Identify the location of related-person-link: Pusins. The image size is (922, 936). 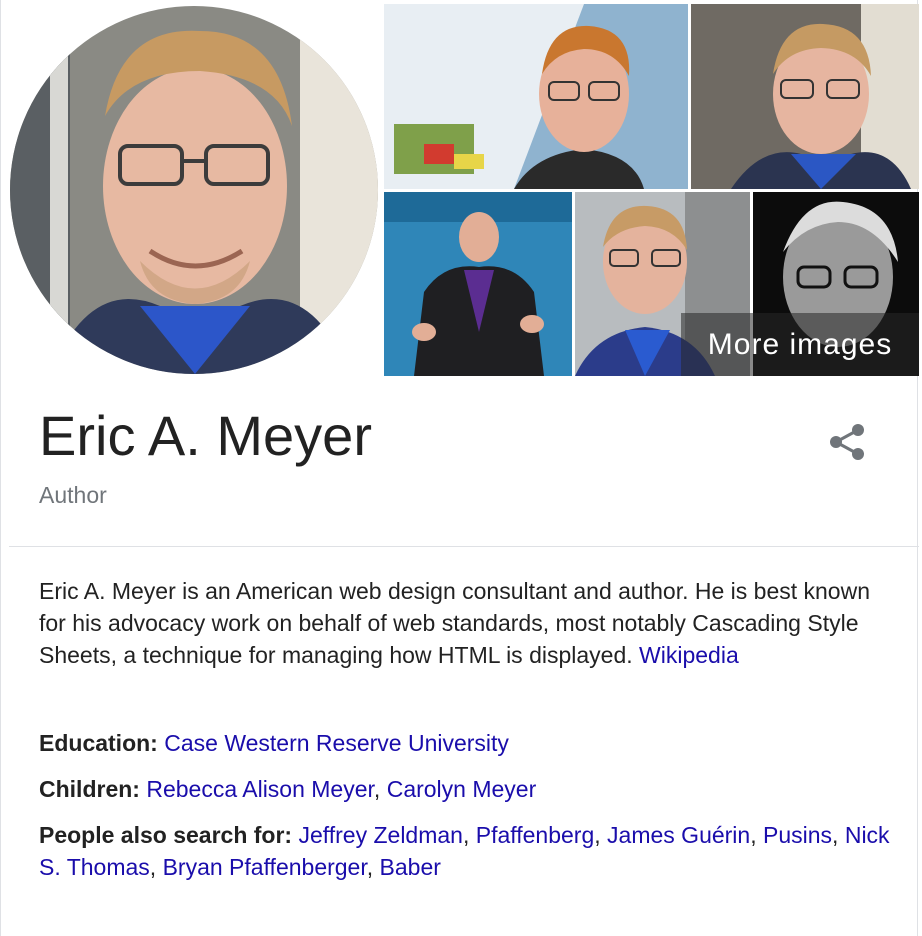
(797, 835).